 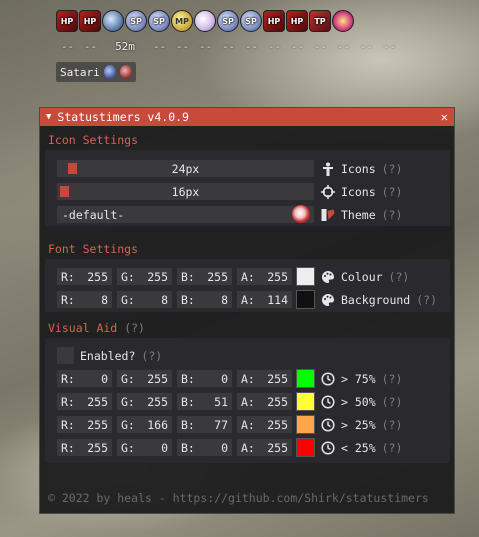 I want to click on sp-orb-icon: SP, so click(x=251, y=21).